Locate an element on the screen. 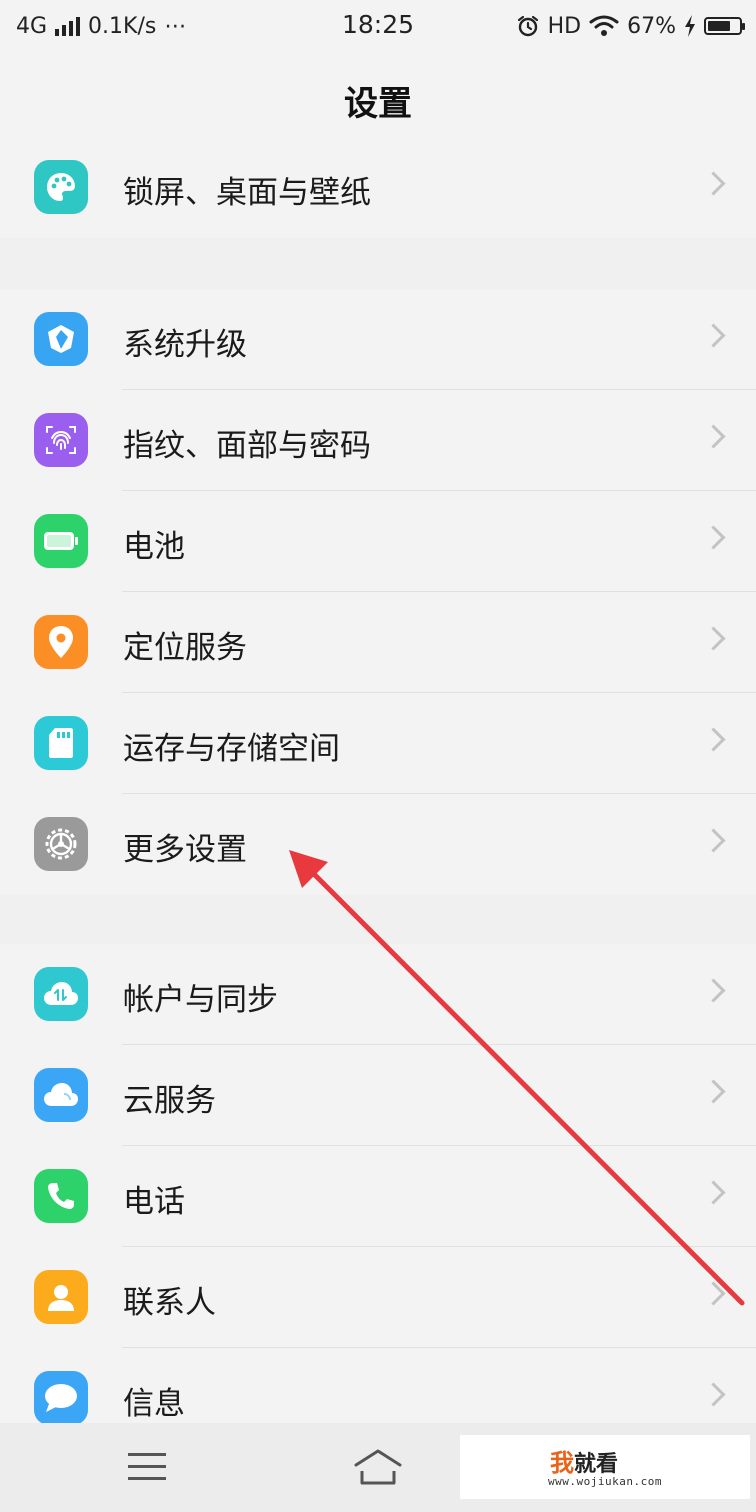  sd-card-icon is located at coordinates (61, 743).